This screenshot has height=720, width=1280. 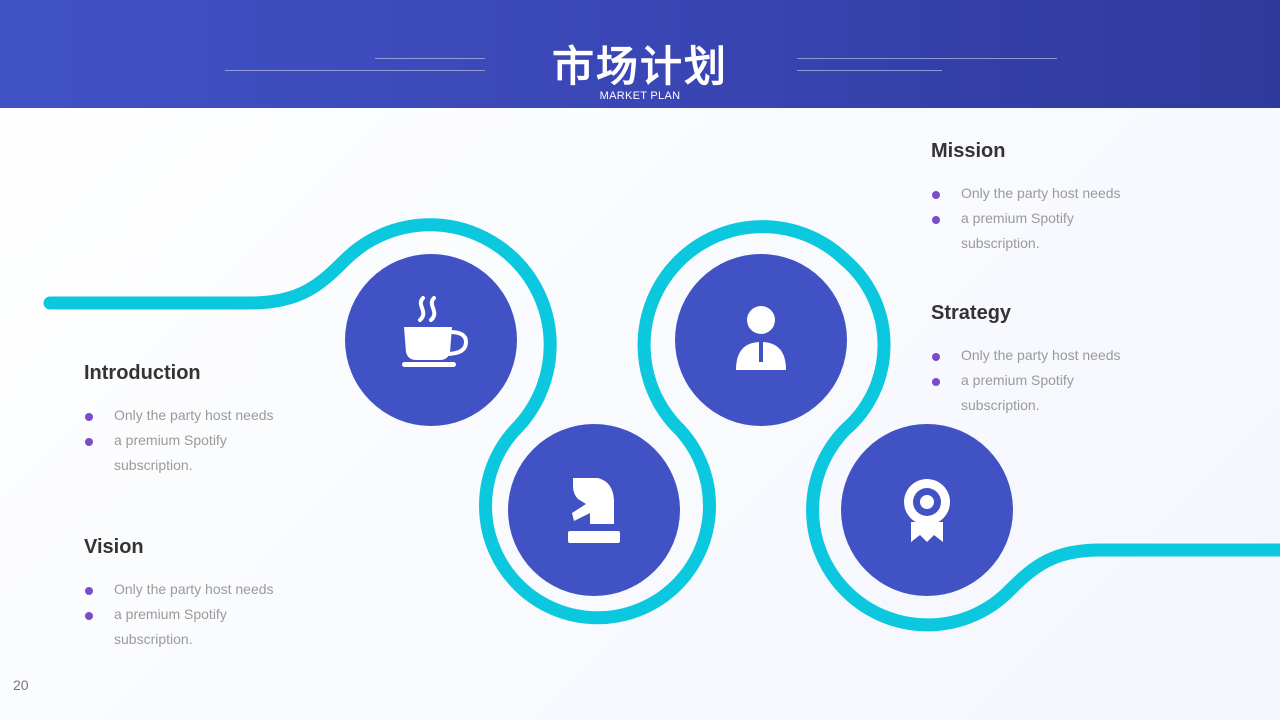 What do you see at coordinates (142, 373) in the screenshot?
I see `section-title: Introduction` at bounding box center [142, 373].